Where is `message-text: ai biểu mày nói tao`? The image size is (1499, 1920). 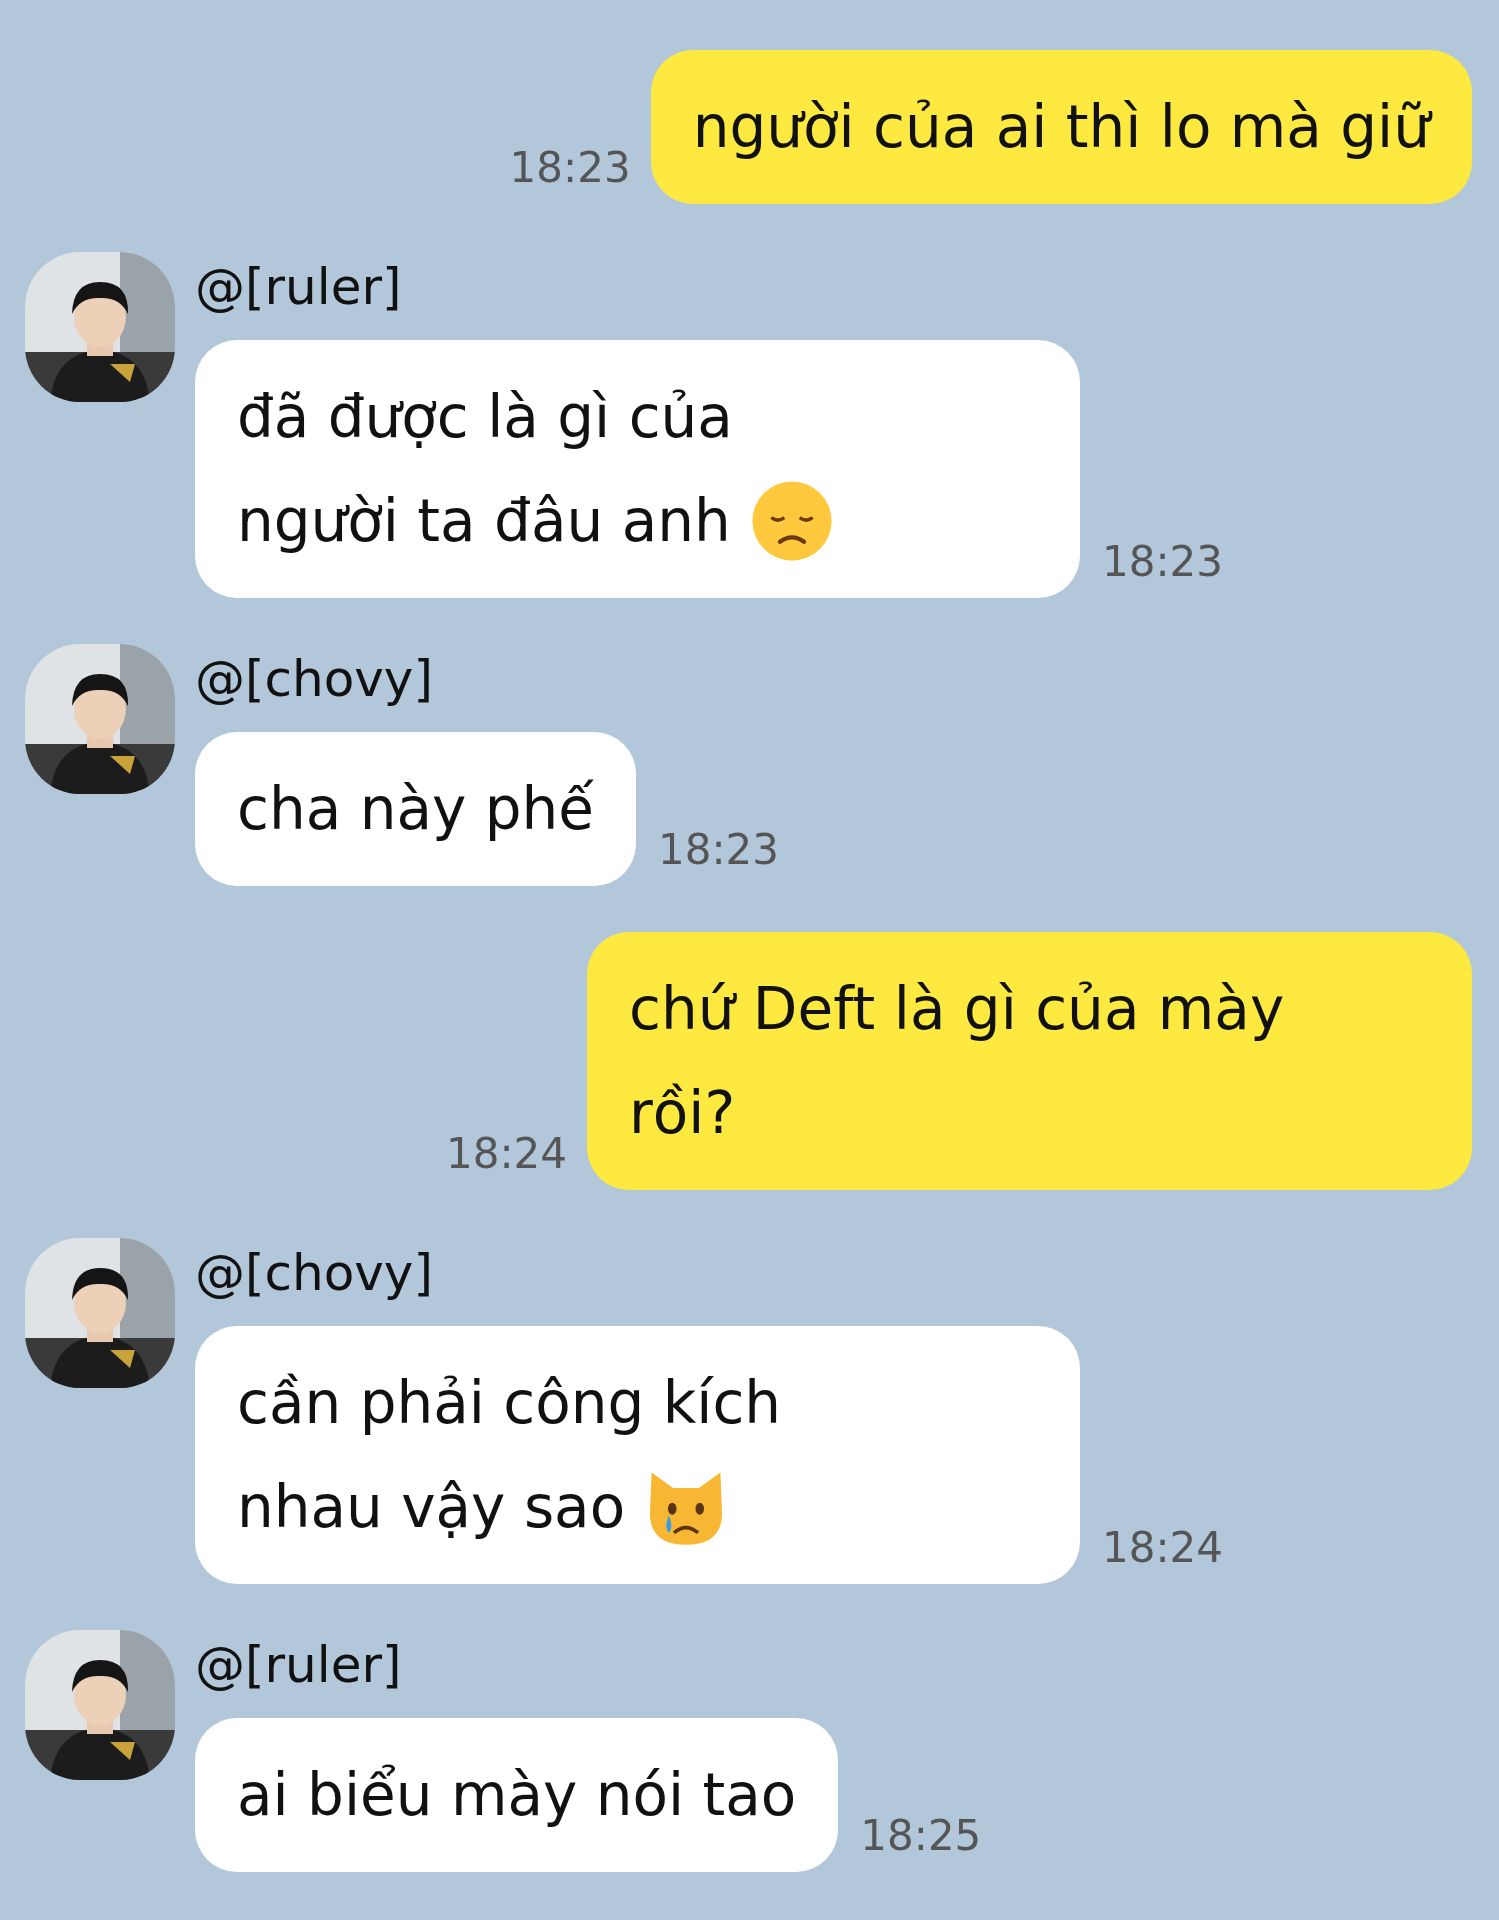 message-text: ai biểu mày nói tao is located at coordinates (517, 1795).